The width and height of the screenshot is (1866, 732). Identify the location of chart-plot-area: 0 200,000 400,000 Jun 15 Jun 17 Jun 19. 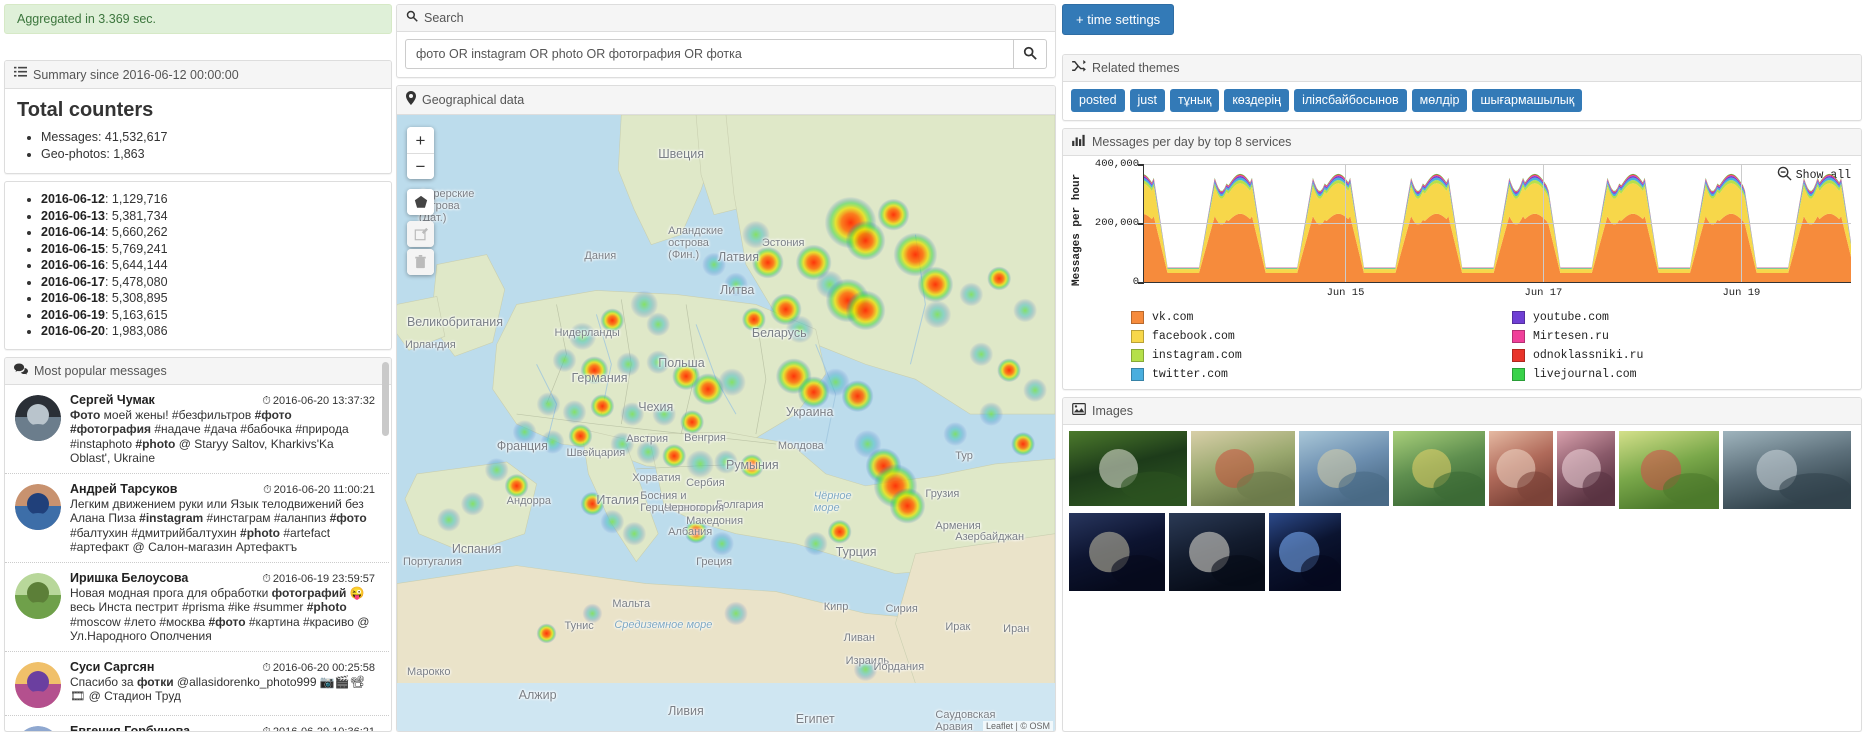
(1473, 228).